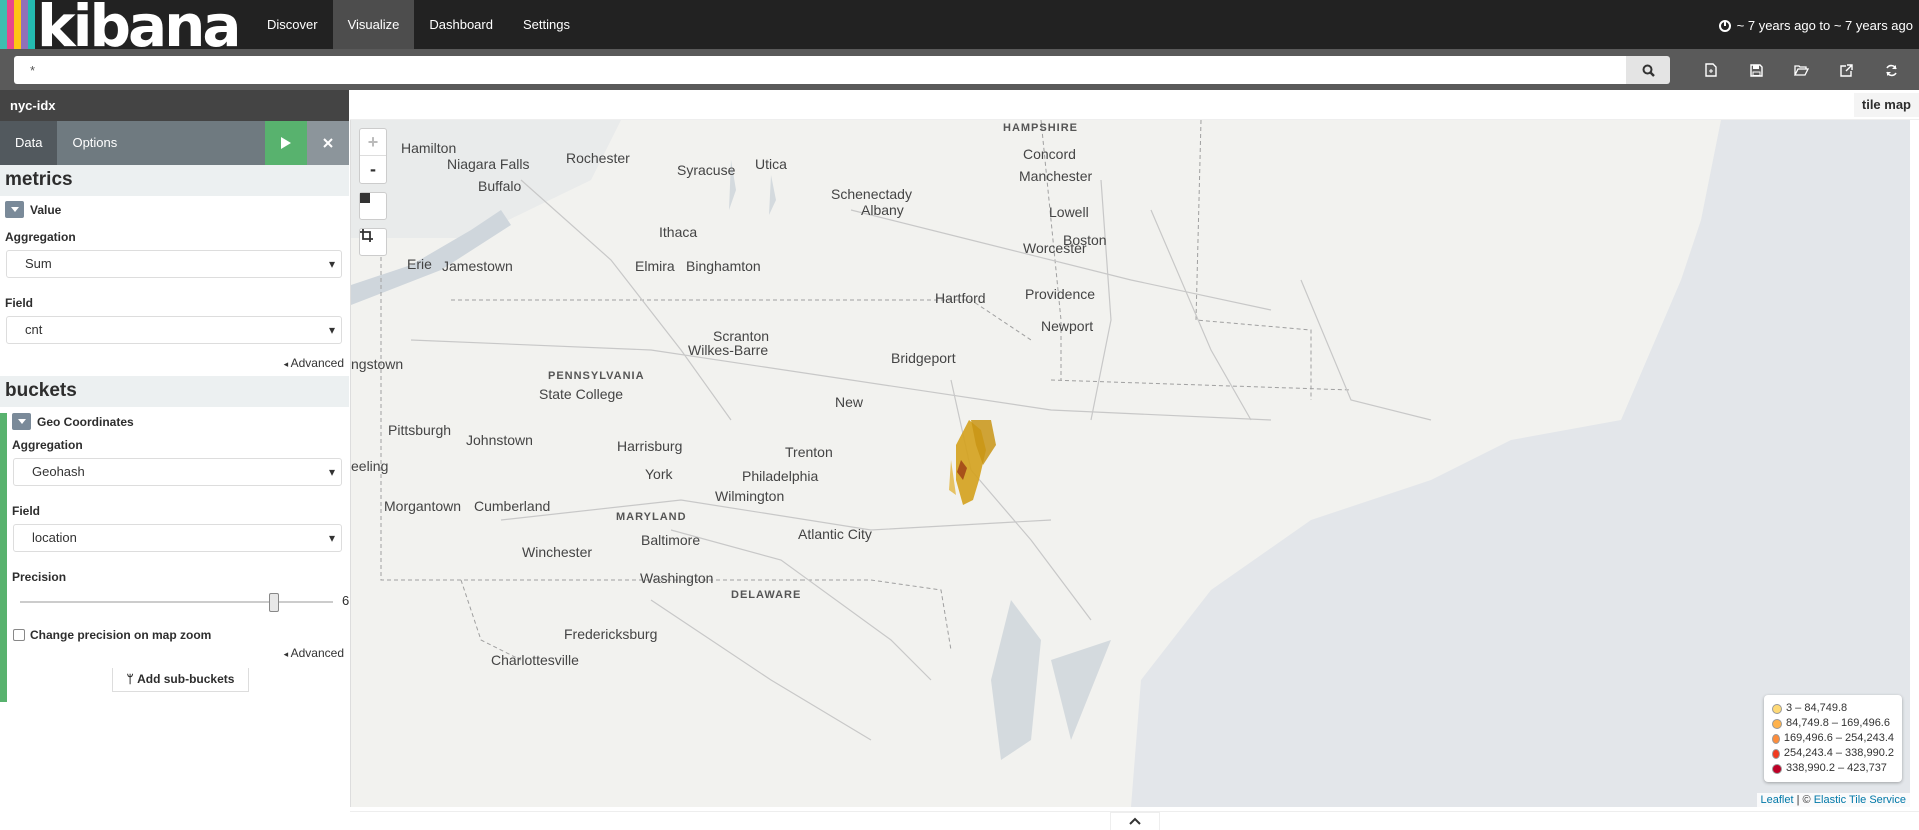 The image size is (1919, 830). Describe the element at coordinates (46, 209) in the screenshot. I see `metric-agg-title: Value` at that location.